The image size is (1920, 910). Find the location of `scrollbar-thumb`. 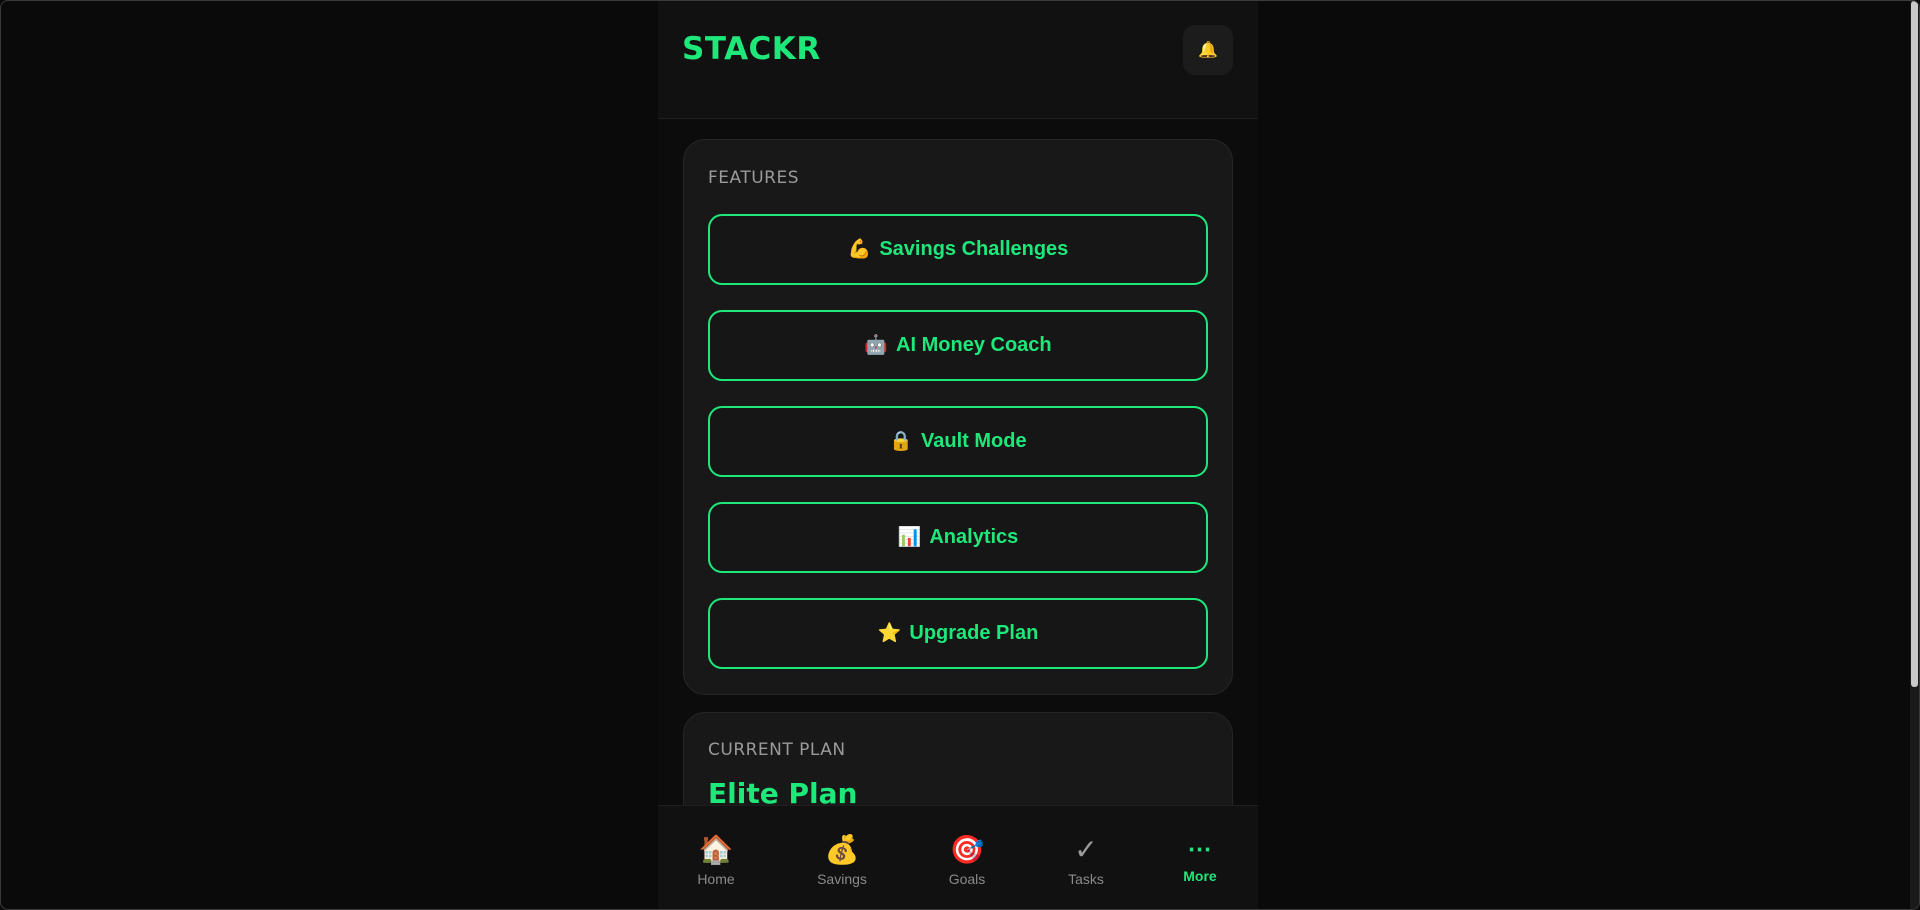

scrollbar-thumb is located at coordinates (1914, 344).